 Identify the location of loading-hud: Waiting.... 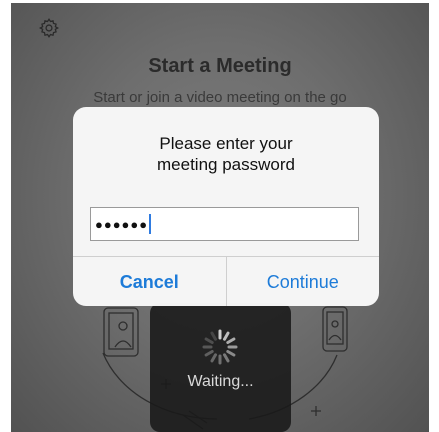
(220, 367).